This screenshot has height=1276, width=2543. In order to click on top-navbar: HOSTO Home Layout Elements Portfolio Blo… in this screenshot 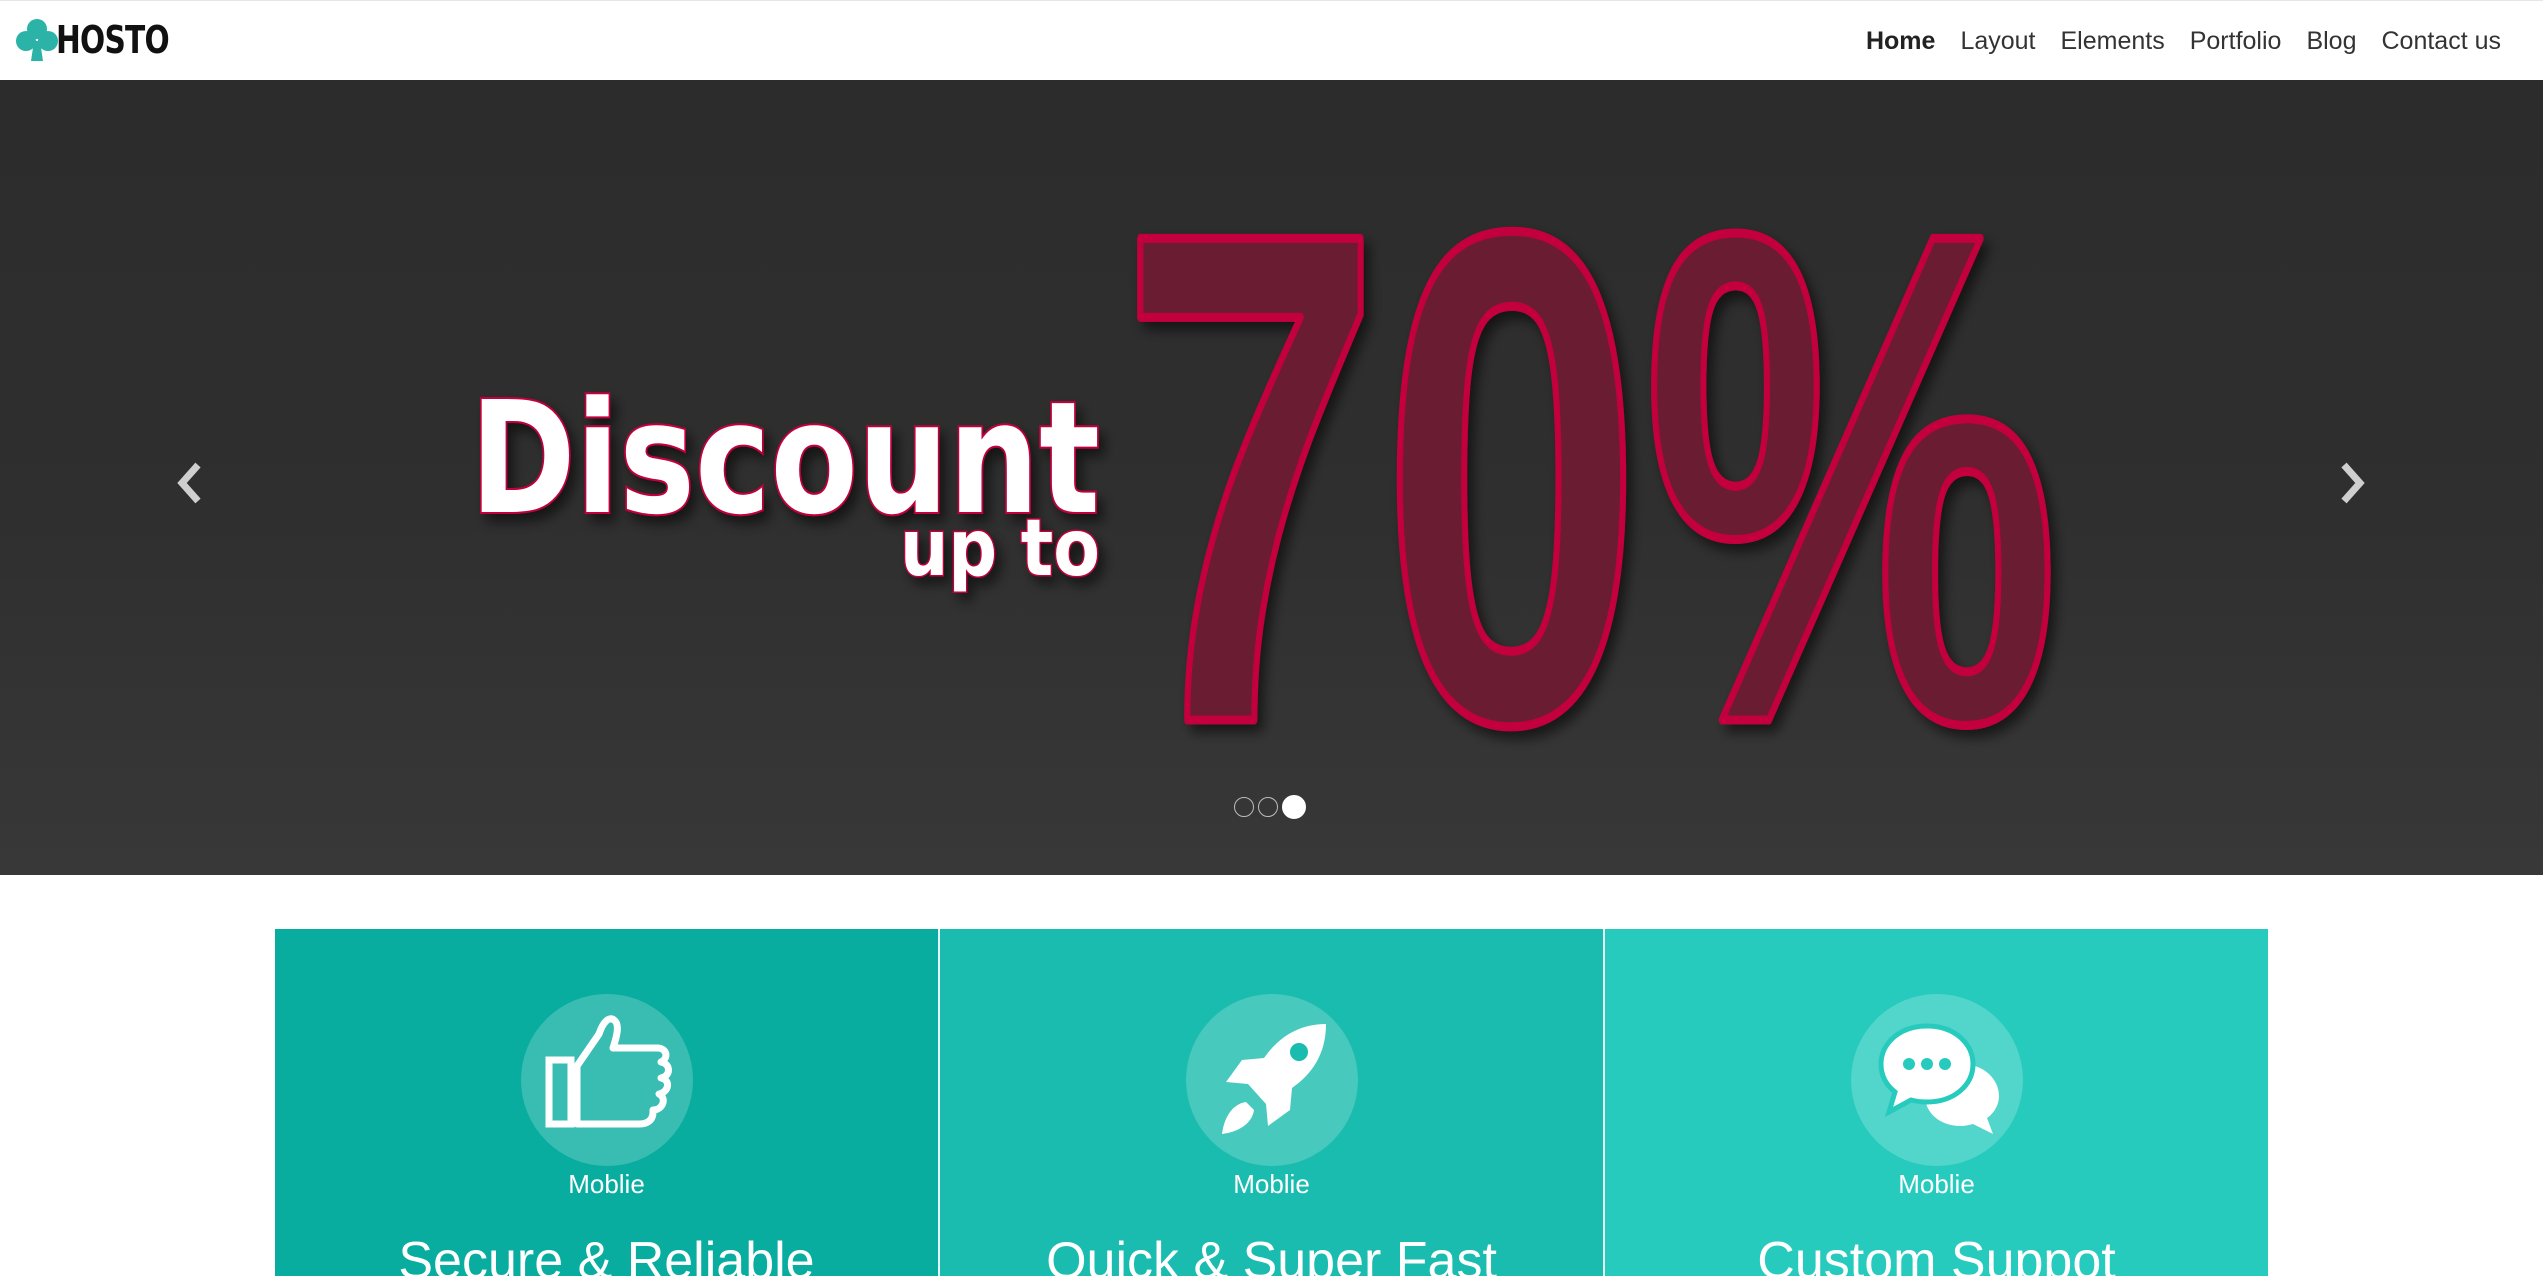, I will do `click(1271, 40)`.